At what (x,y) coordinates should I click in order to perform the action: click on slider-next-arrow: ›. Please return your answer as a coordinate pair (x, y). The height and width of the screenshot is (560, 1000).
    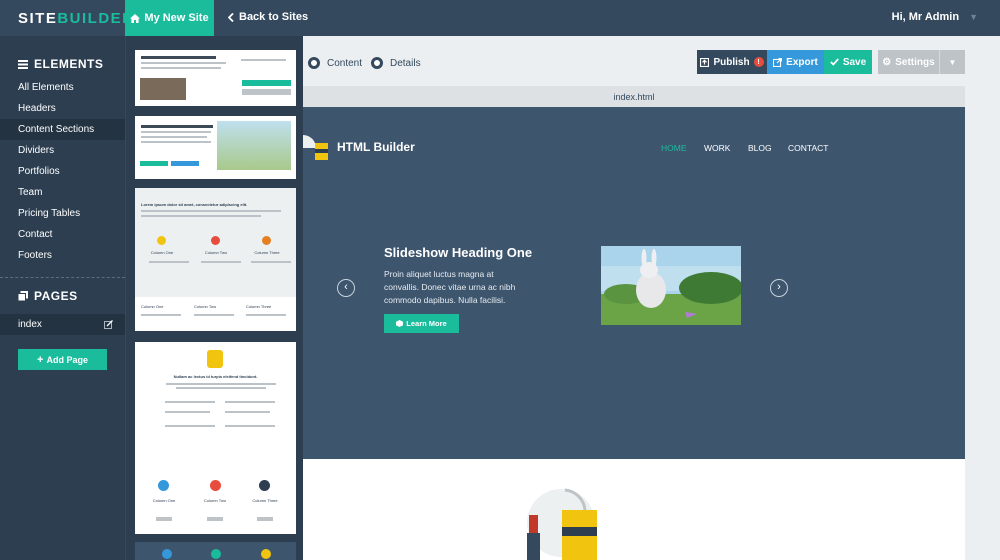
    Looking at the image, I should click on (779, 288).